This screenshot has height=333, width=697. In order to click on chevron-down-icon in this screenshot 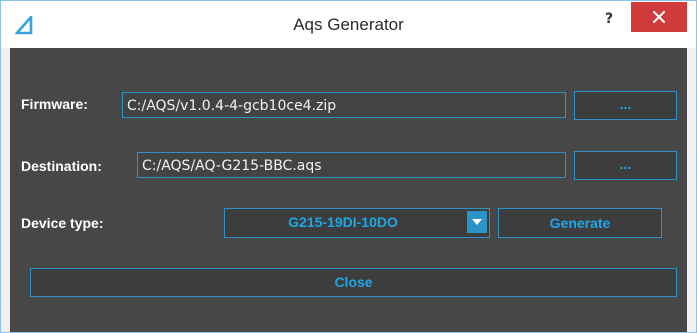, I will do `click(477, 222)`.